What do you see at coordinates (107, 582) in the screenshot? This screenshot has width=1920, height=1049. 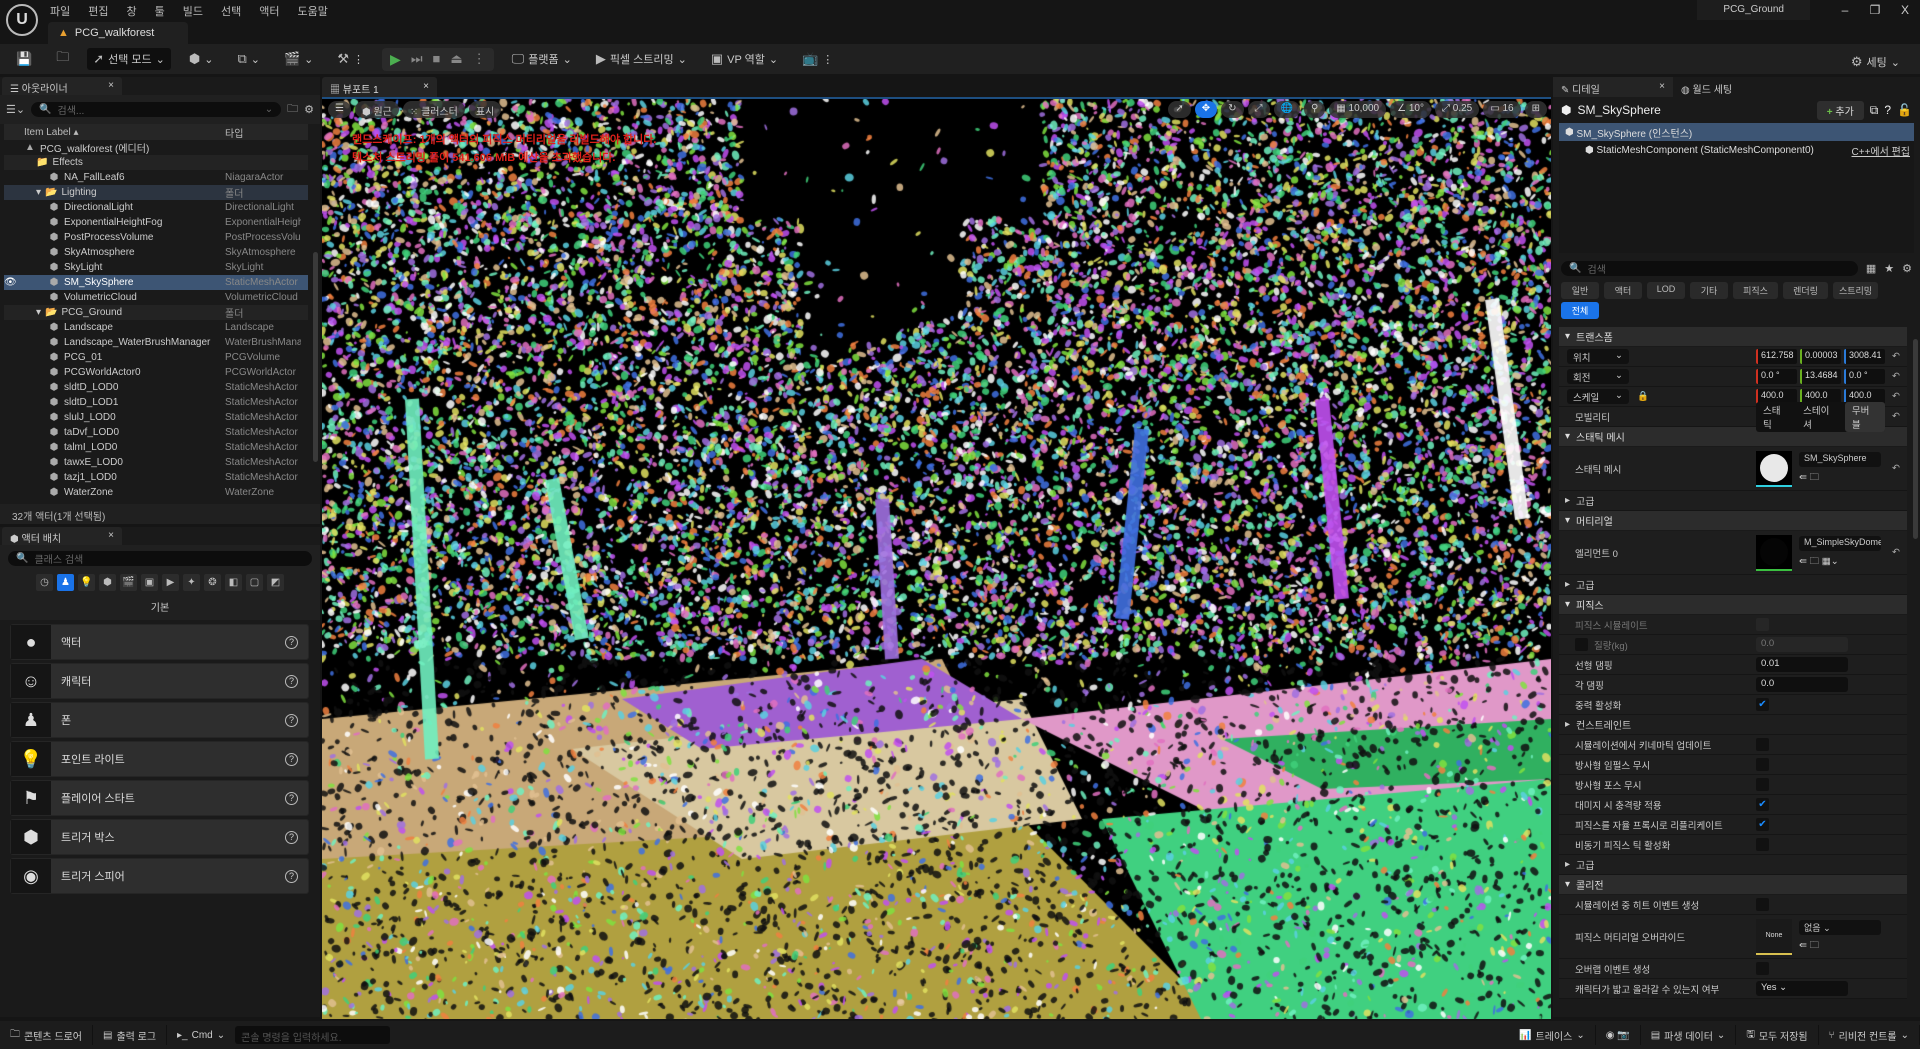 I see `shapes-icon: ⬢` at bounding box center [107, 582].